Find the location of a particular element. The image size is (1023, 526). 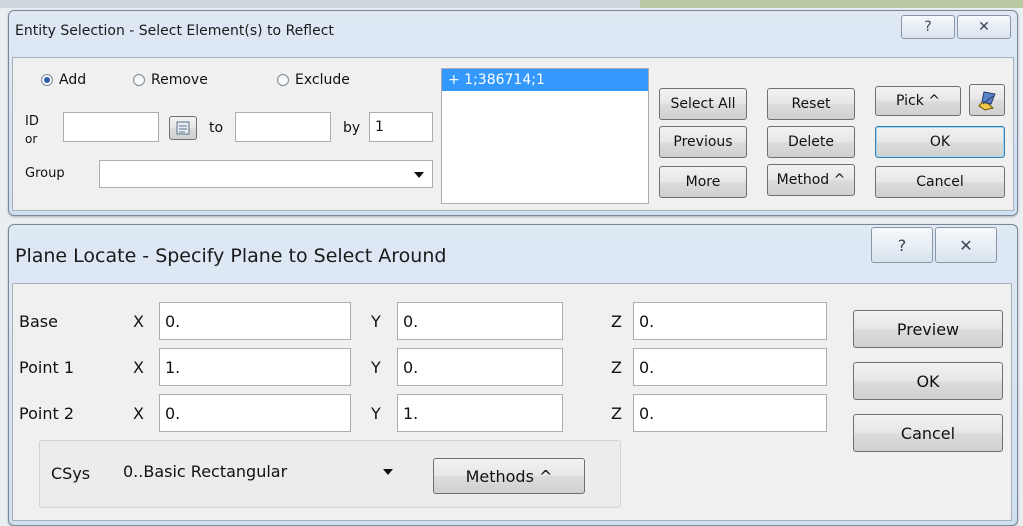

selection-list: + 1;386714;1 is located at coordinates (545, 136).